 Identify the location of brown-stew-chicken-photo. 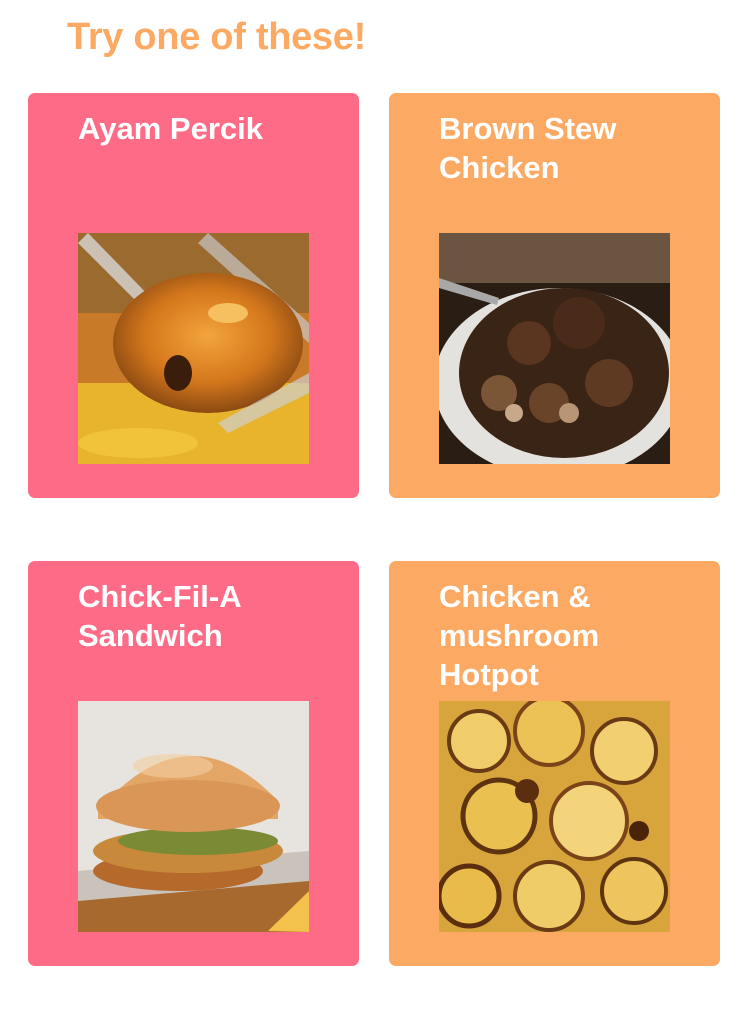
(554, 348).